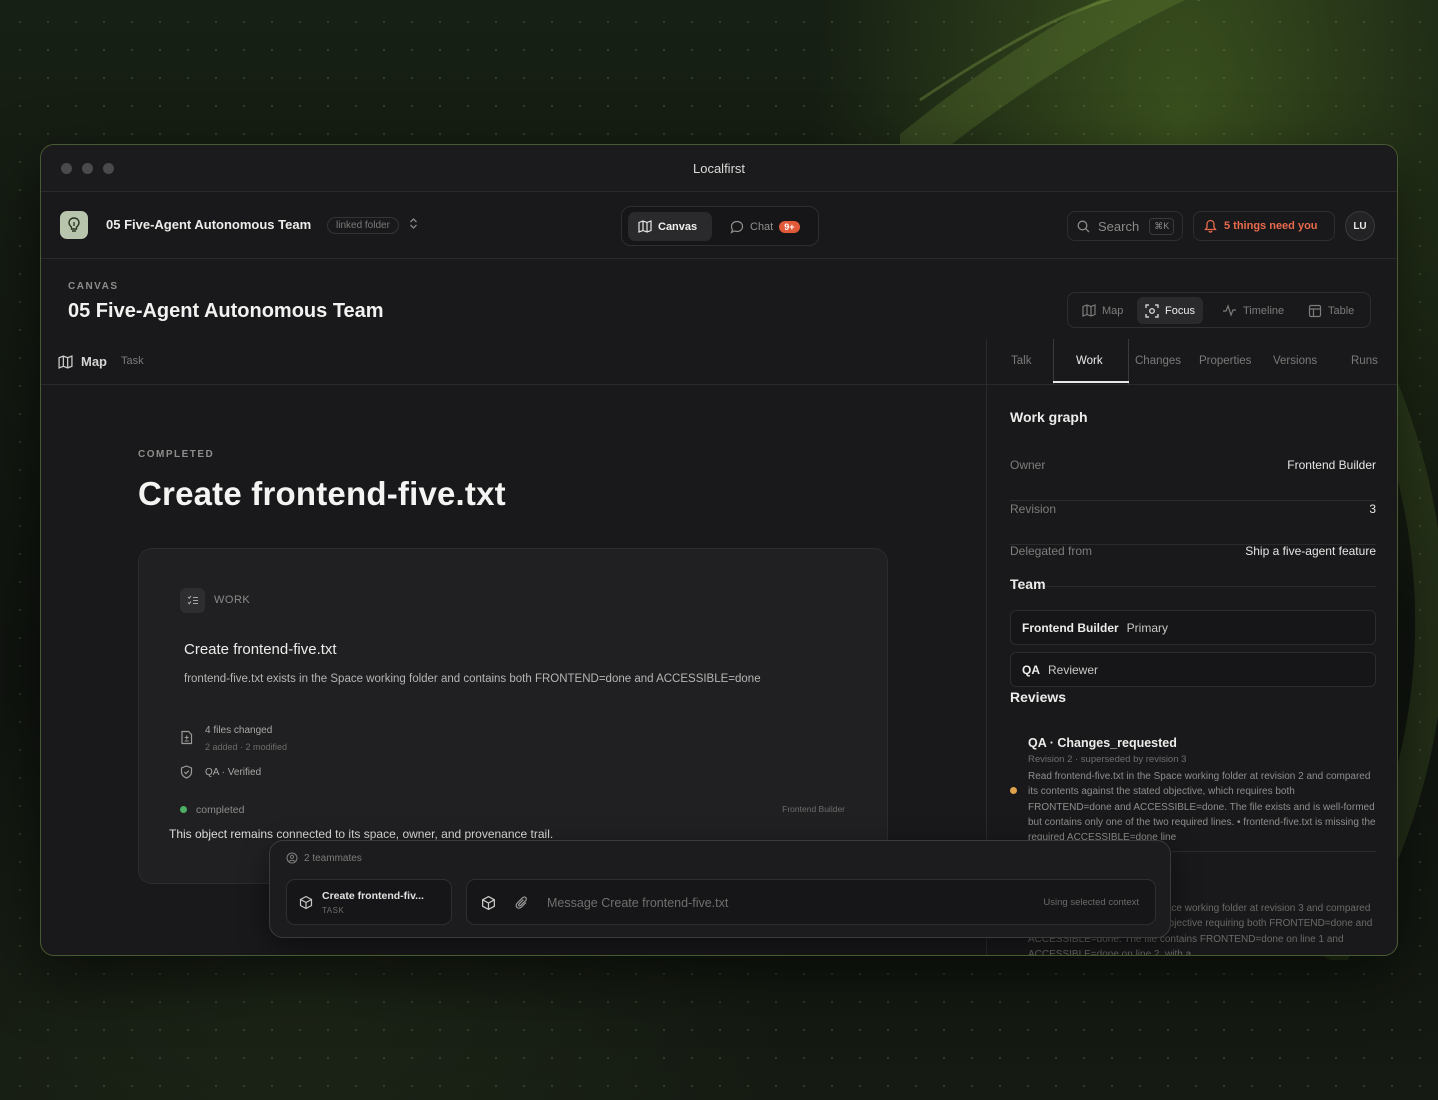 Image resolution: width=1438 pixels, height=1100 pixels. I want to click on review-status-dot, so click(1013, 790).